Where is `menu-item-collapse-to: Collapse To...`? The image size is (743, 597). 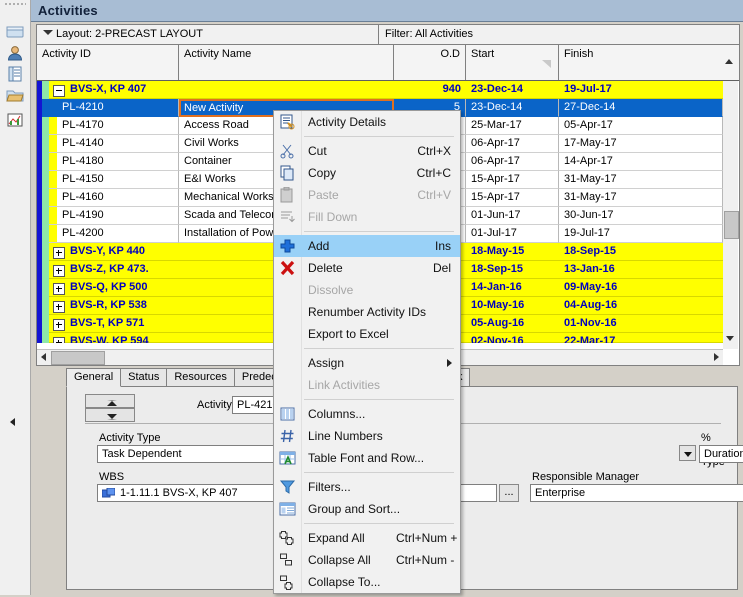
menu-item-collapse-to: Collapse To... is located at coordinates (367, 582).